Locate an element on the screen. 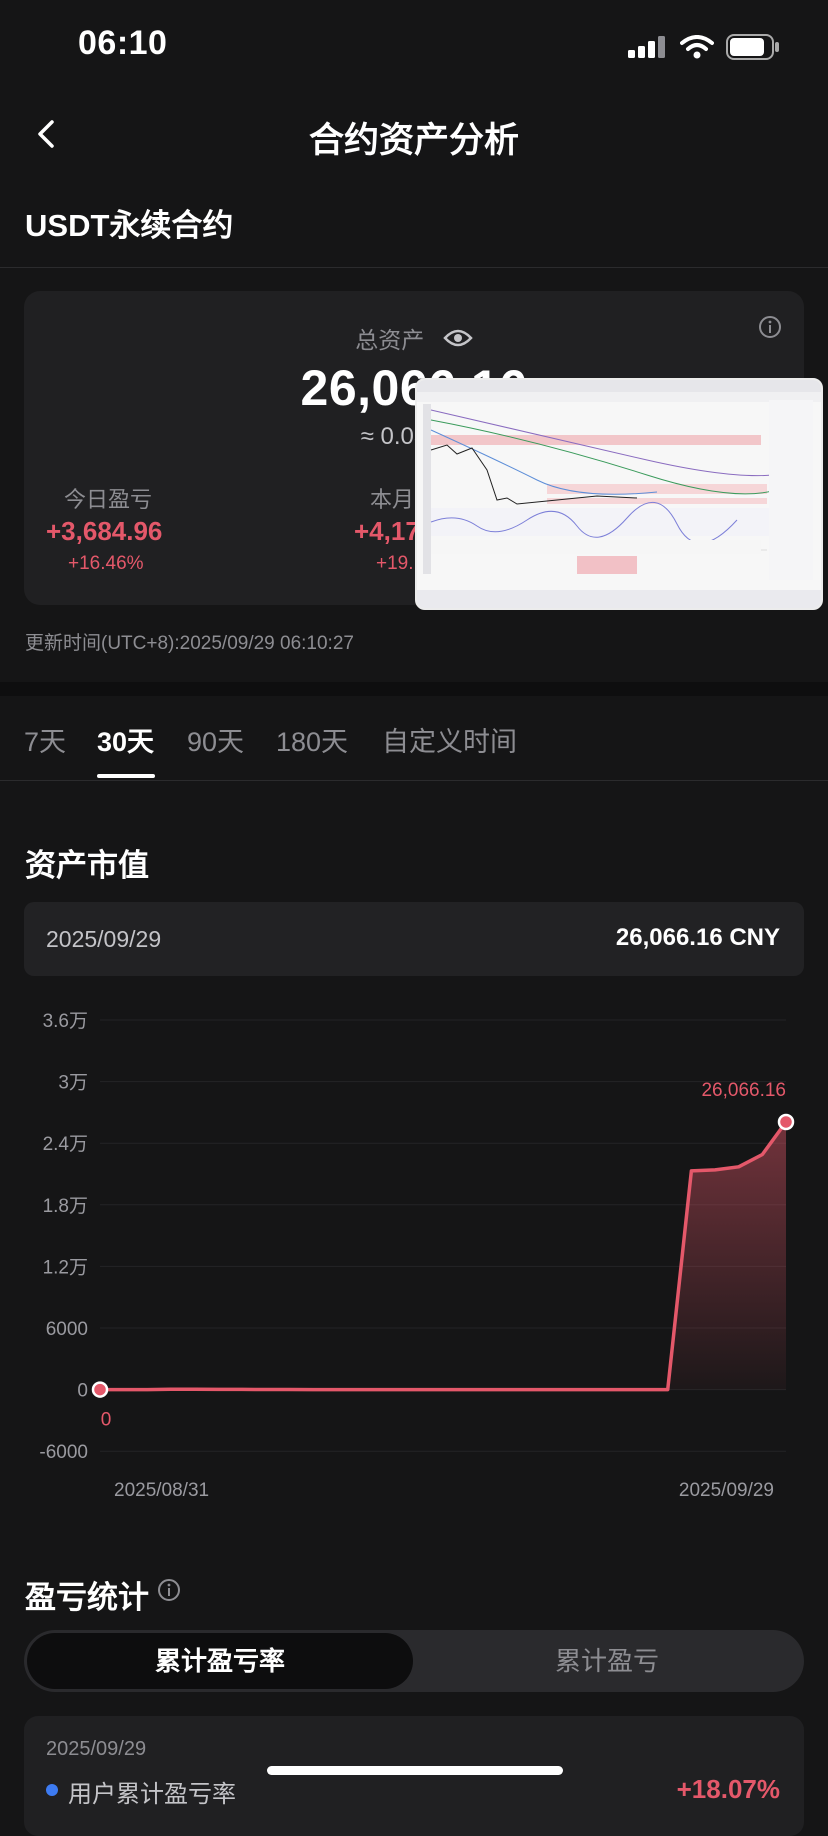  tab-90d: 90天 is located at coordinates (215, 739).